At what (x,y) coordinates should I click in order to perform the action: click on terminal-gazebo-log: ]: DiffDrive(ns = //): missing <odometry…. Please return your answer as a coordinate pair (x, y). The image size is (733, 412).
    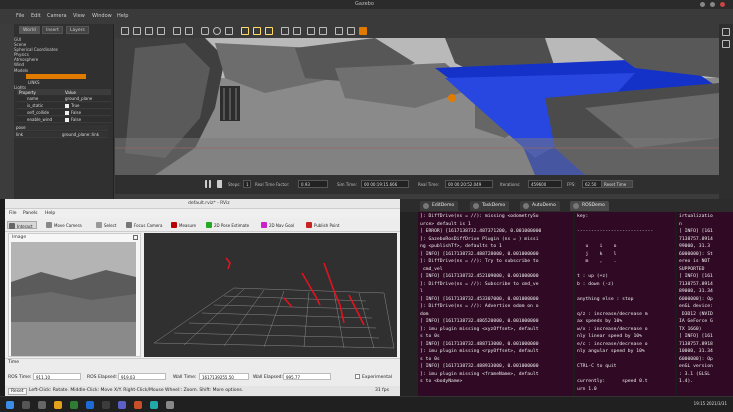
    Looking at the image, I should click on (495, 304).